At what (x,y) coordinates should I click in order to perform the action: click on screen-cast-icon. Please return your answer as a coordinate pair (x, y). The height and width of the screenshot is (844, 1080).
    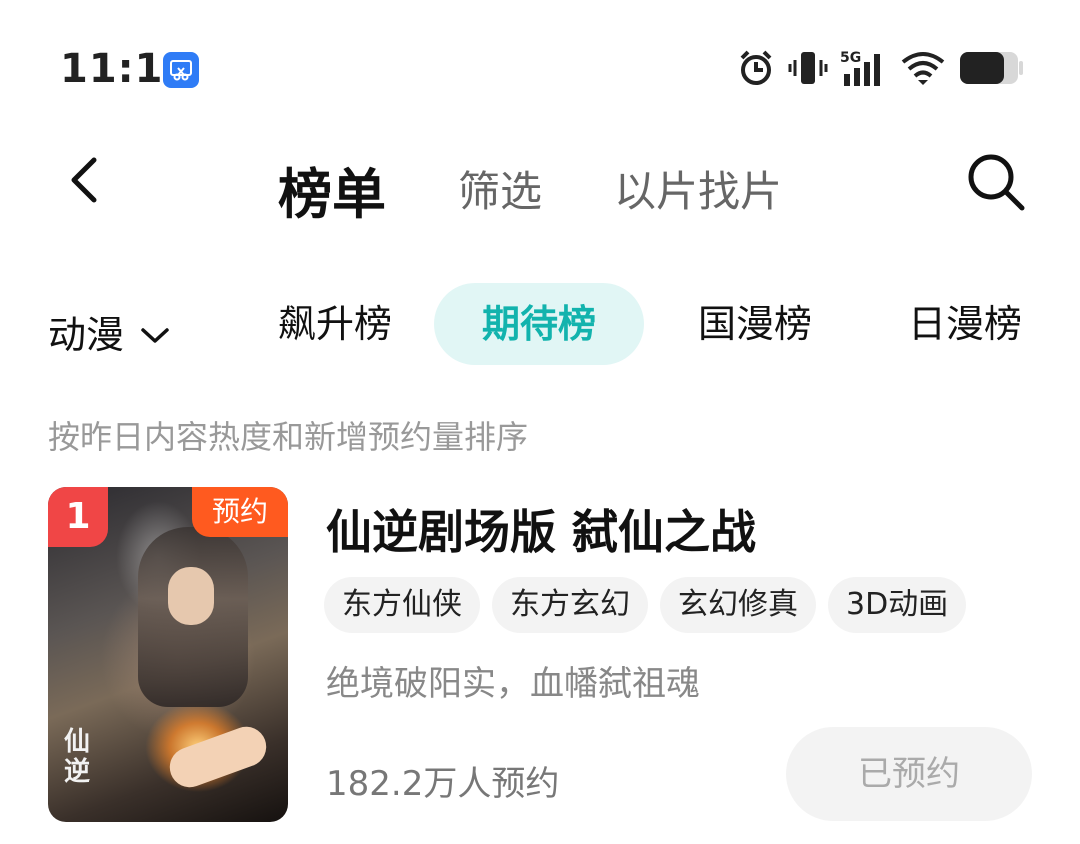
    Looking at the image, I should click on (181, 70).